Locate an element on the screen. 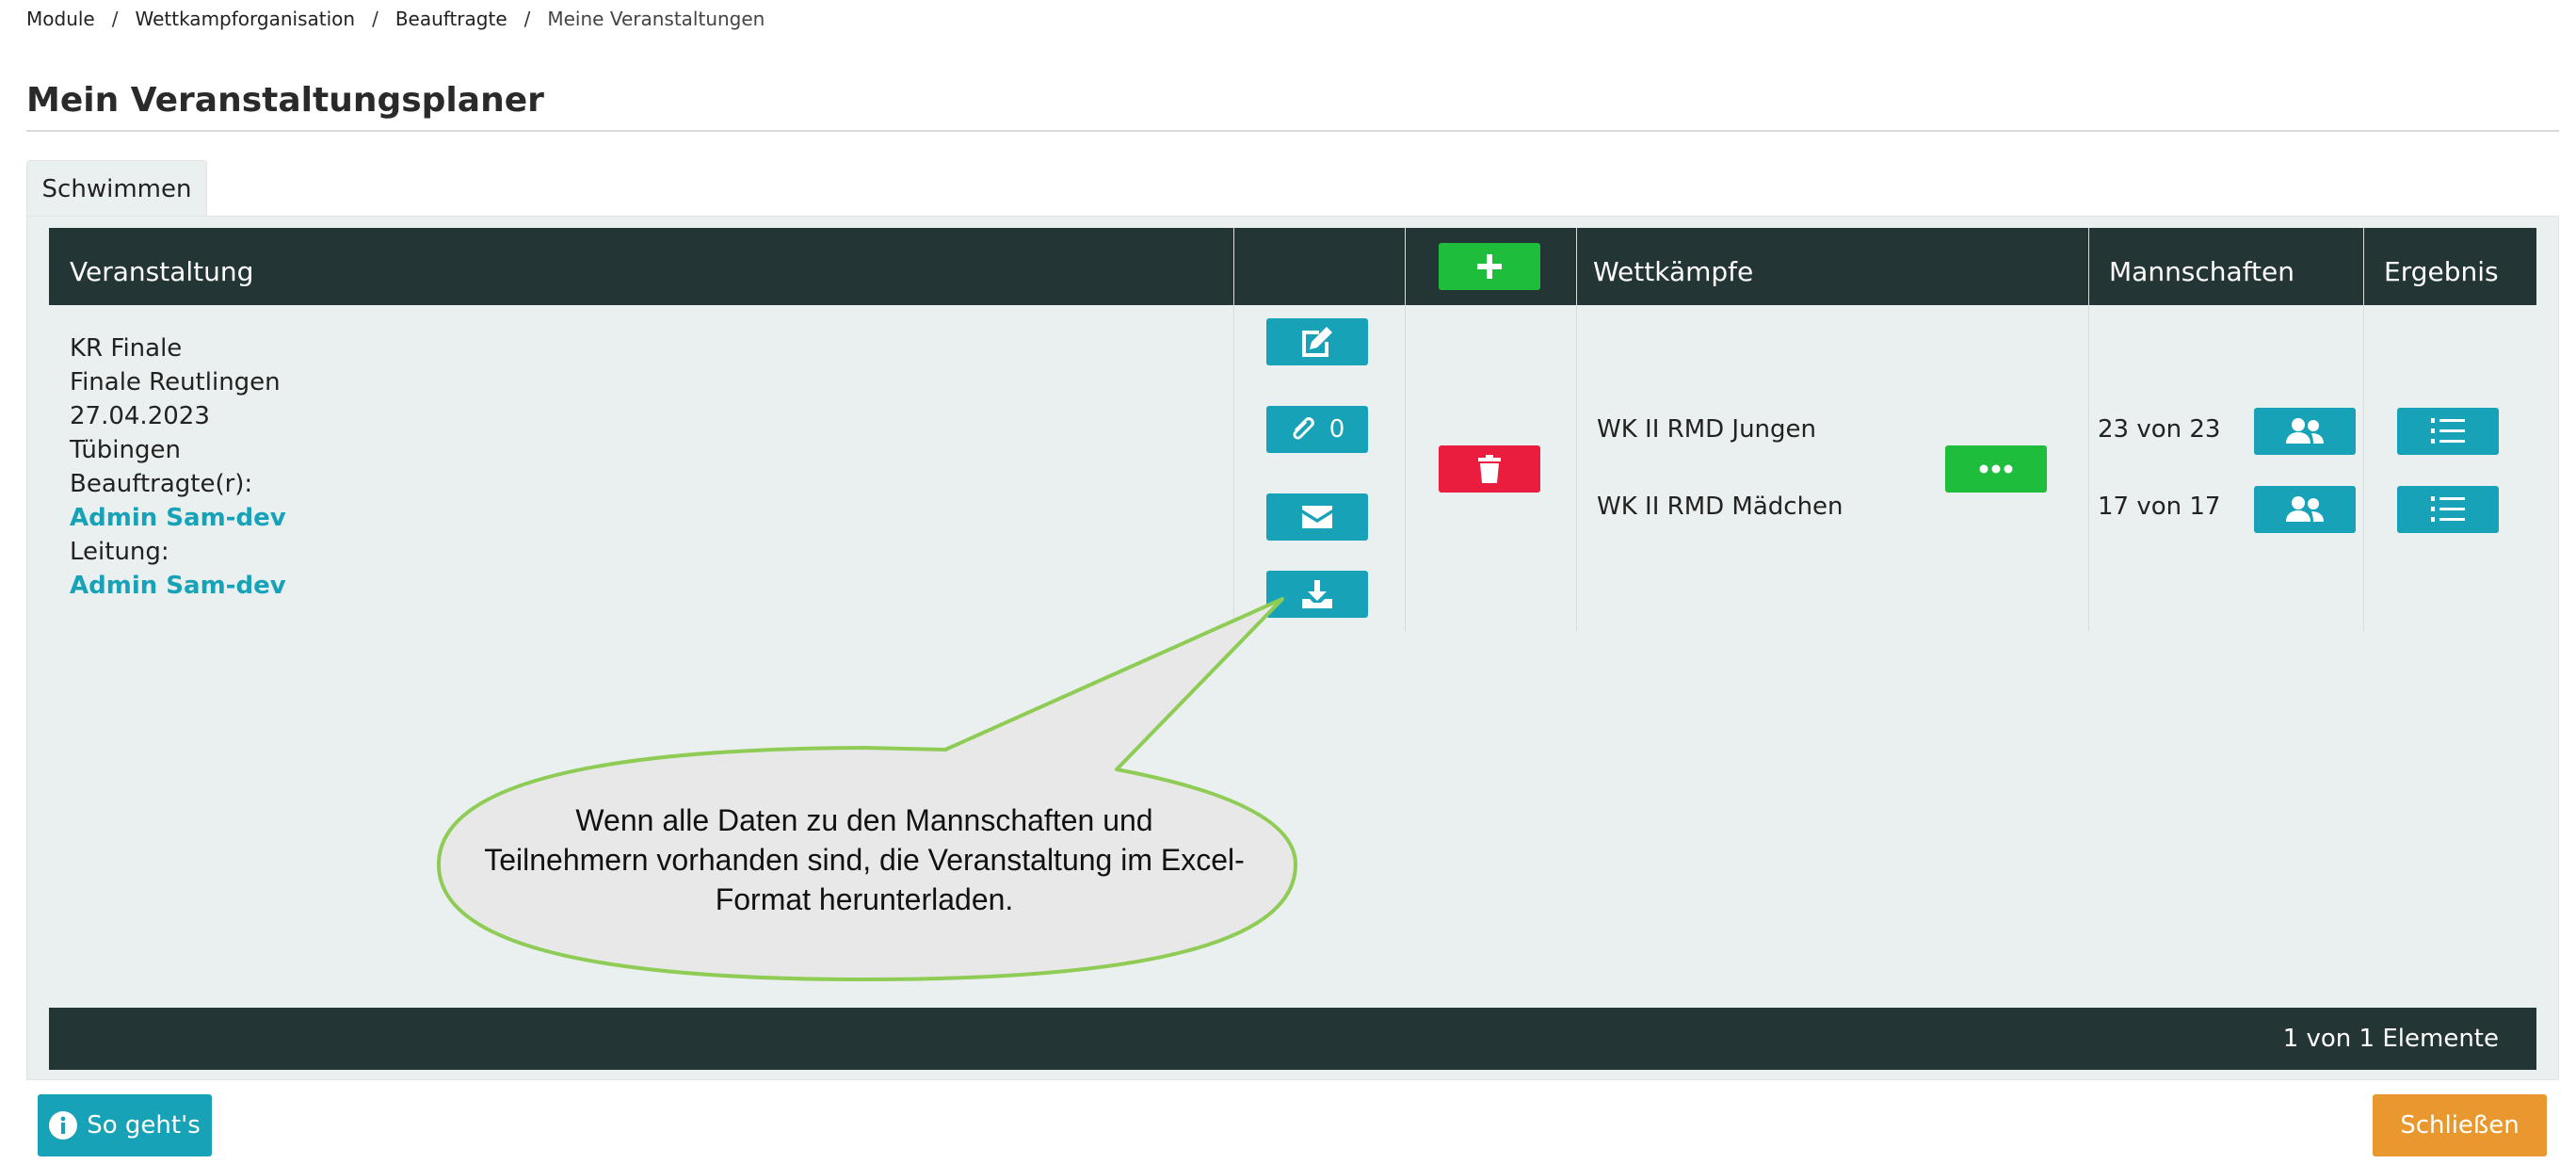 The height and width of the screenshot is (1164, 2576). help-button: So geht's is located at coordinates (125, 1125).